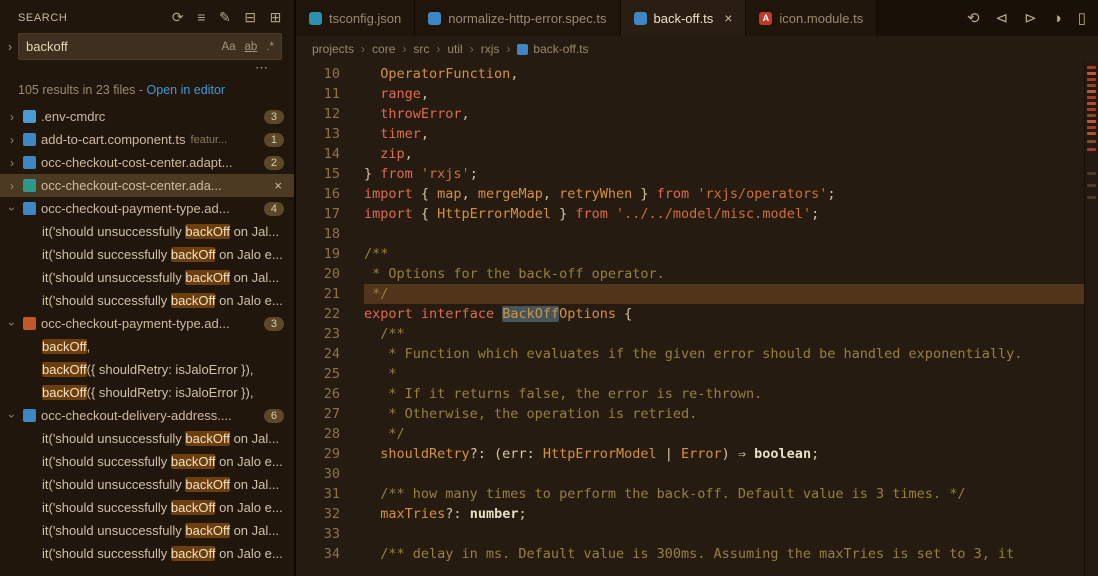  Describe the element at coordinates (690, 274) in the screenshot. I see `code-line-20: 20 * Options for the back-off operator.` at that location.